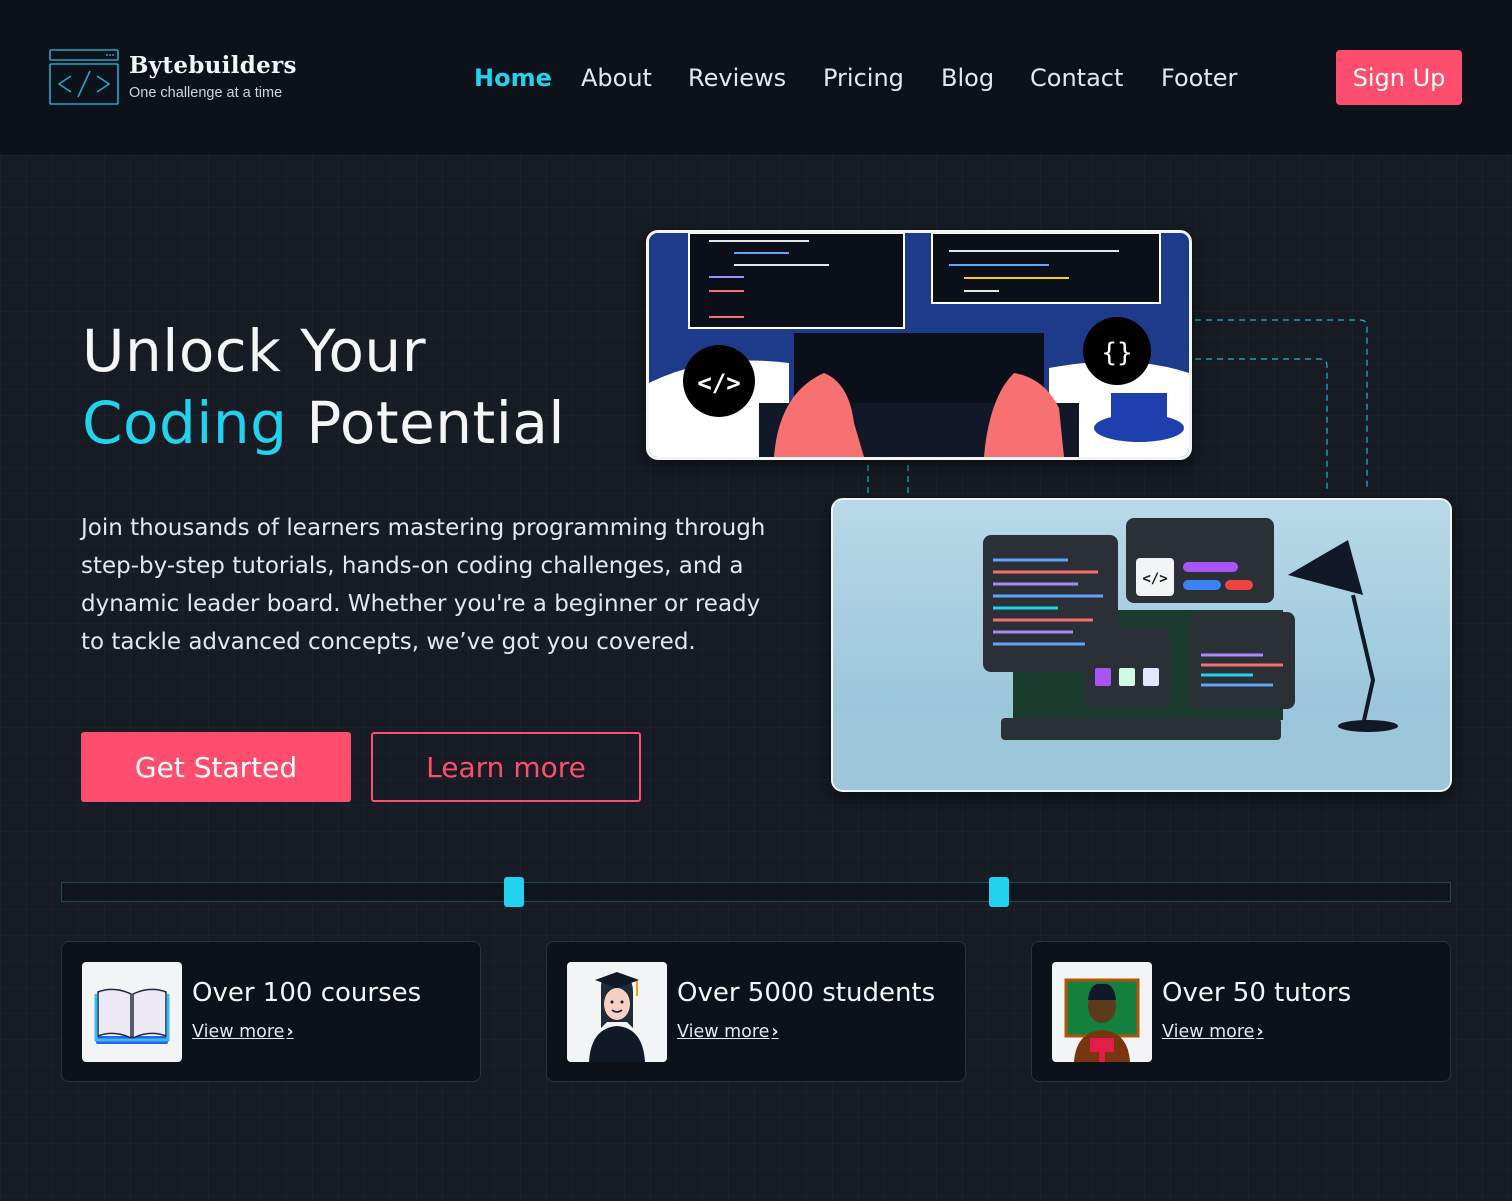 Image resolution: width=1512 pixels, height=1201 pixels. What do you see at coordinates (756, 892) in the screenshot?
I see `progress-slider-track` at bounding box center [756, 892].